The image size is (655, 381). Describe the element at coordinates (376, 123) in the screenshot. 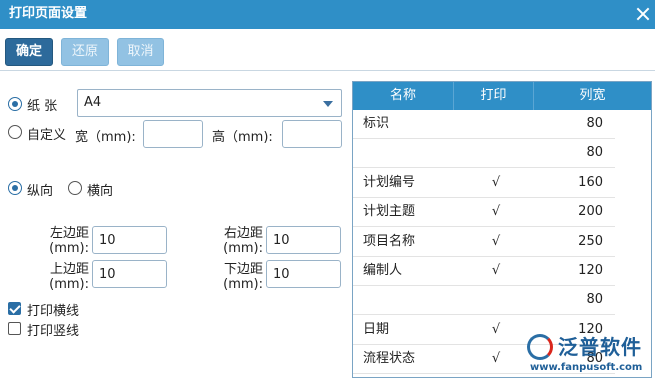

I see `cell-name: 标识` at that location.